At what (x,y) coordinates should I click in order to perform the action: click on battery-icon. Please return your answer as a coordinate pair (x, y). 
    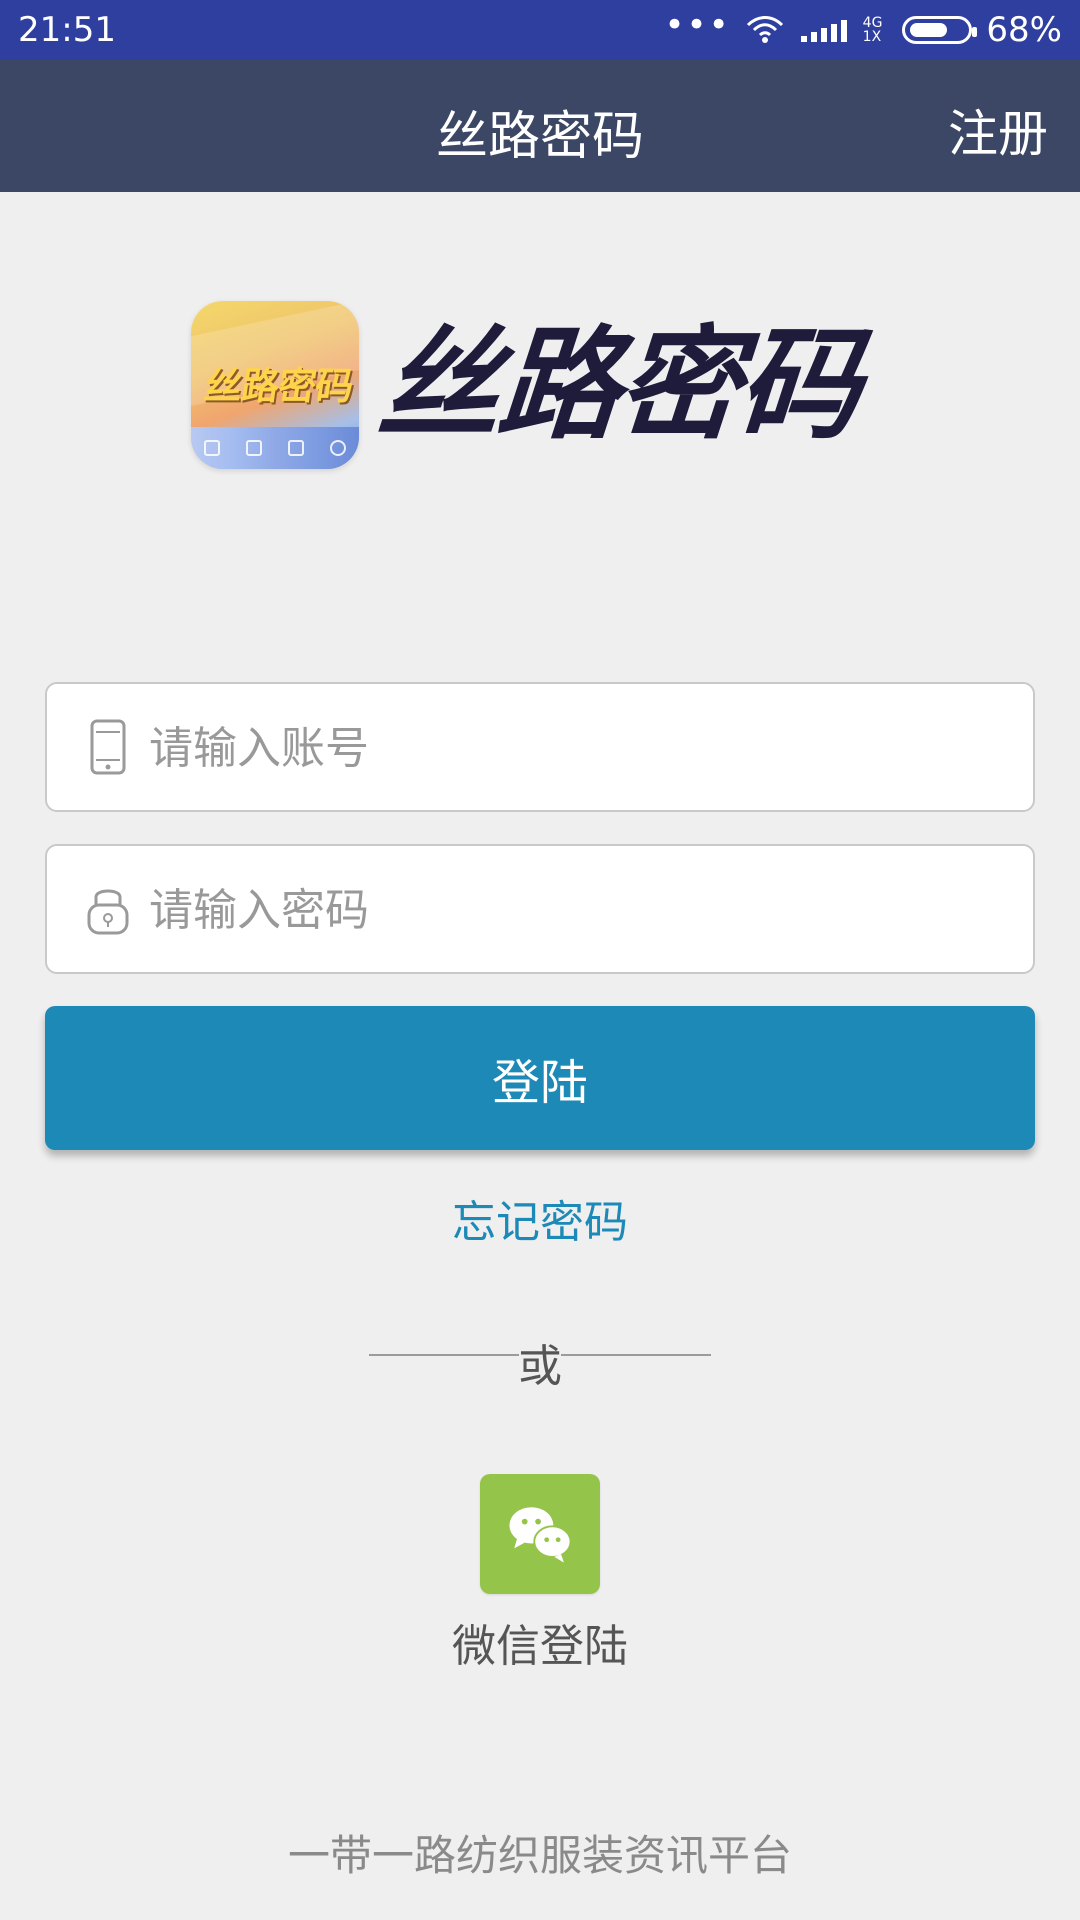
    Looking at the image, I should click on (940, 30).